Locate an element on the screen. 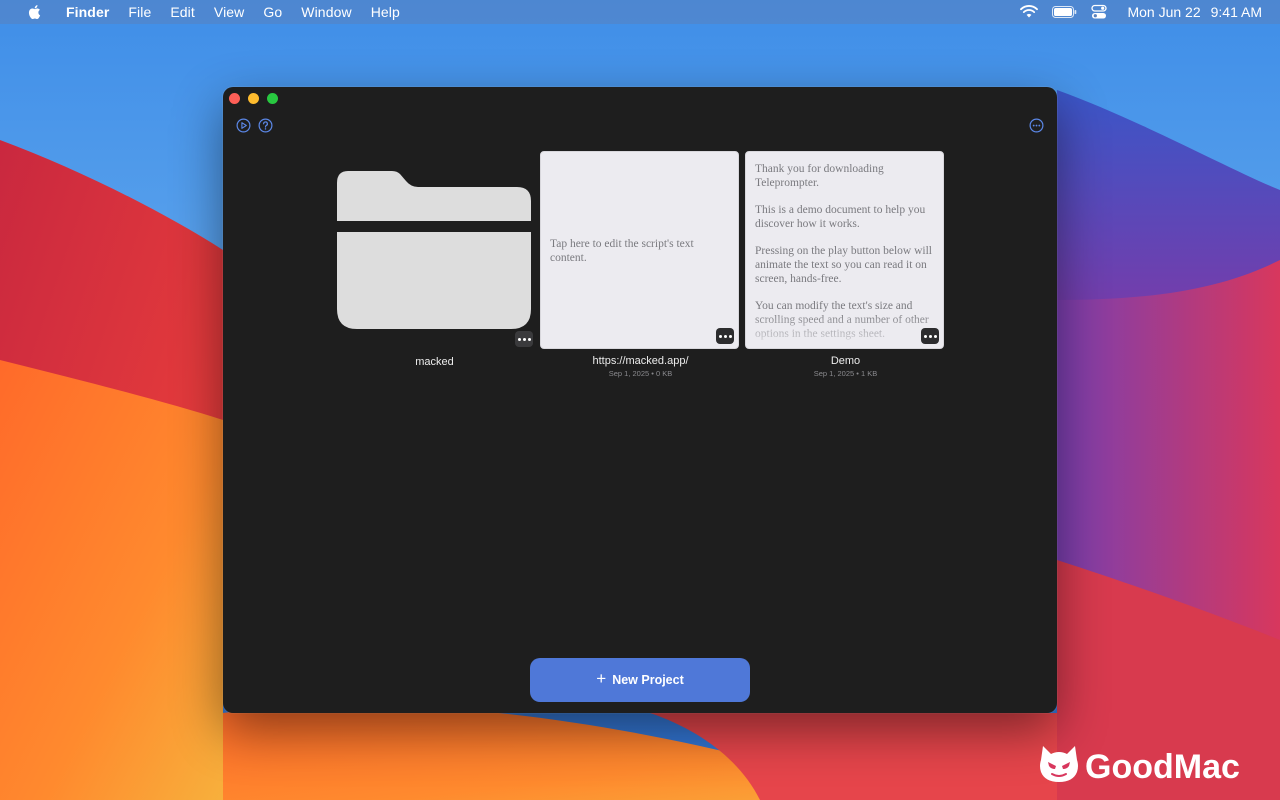 The height and width of the screenshot is (800, 1280). folder-title: macked is located at coordinates (434, 362).